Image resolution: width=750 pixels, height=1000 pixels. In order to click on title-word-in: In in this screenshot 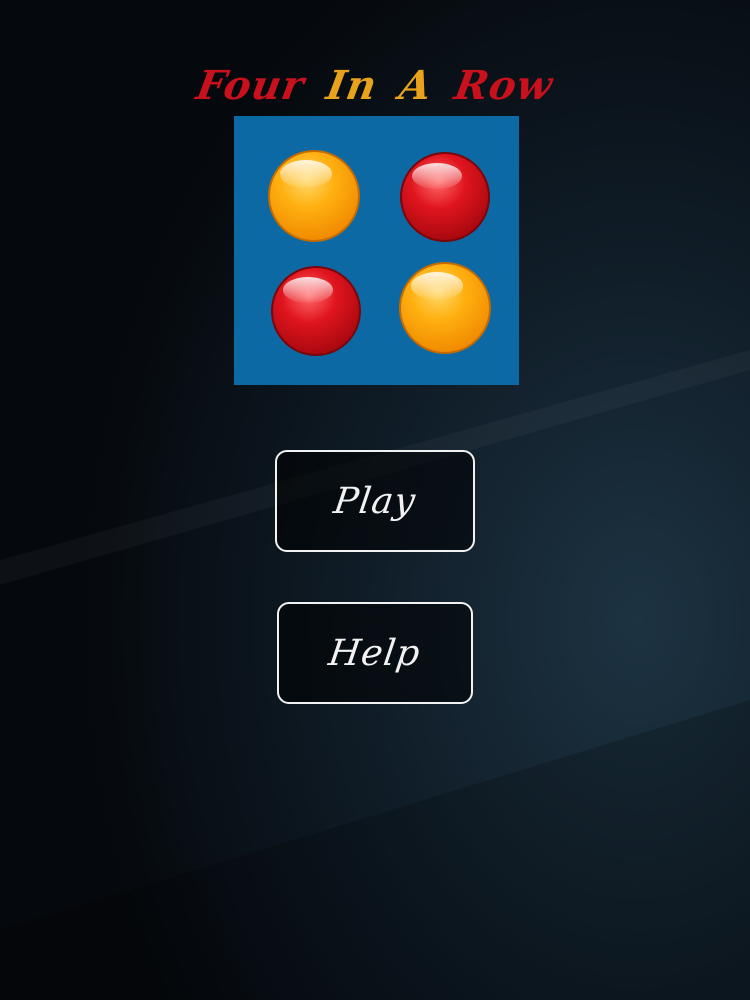, I will do `click(352, 85)`.